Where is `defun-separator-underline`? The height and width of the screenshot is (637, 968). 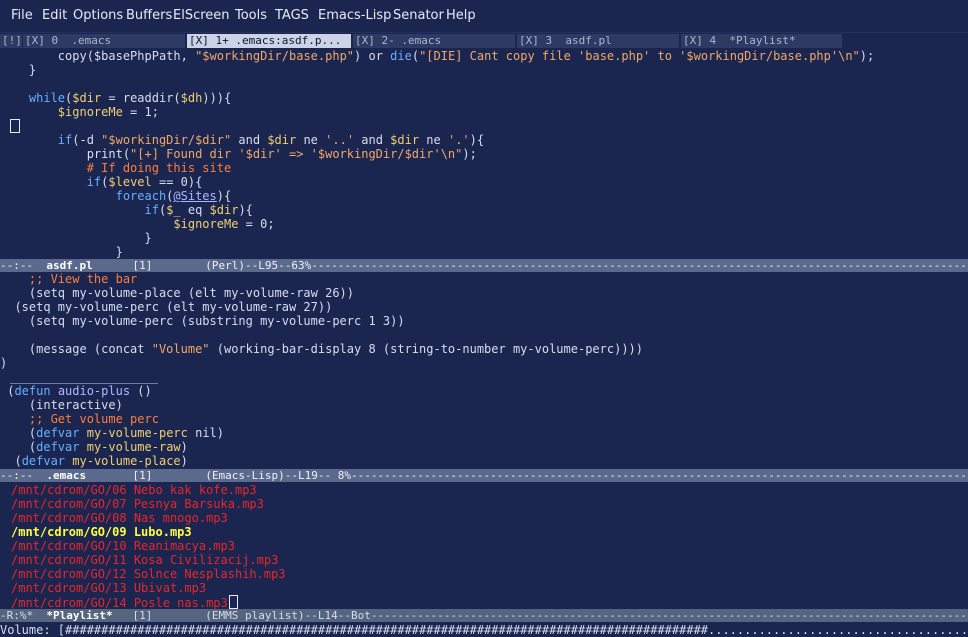
defun-separator-underline is located at coordinates (84, 383).